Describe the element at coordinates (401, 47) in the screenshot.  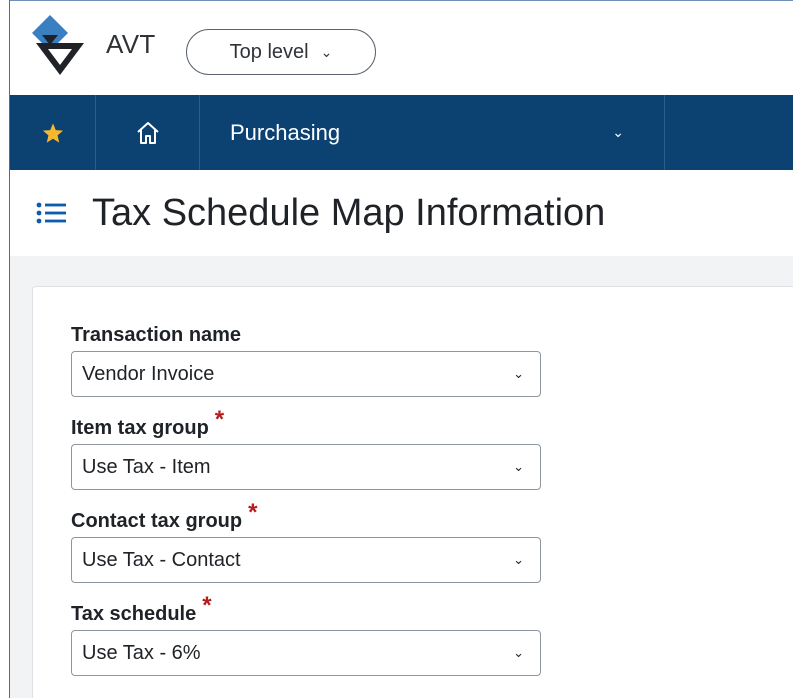
I see `top-bar: AVT Top level ⌄` at that location.